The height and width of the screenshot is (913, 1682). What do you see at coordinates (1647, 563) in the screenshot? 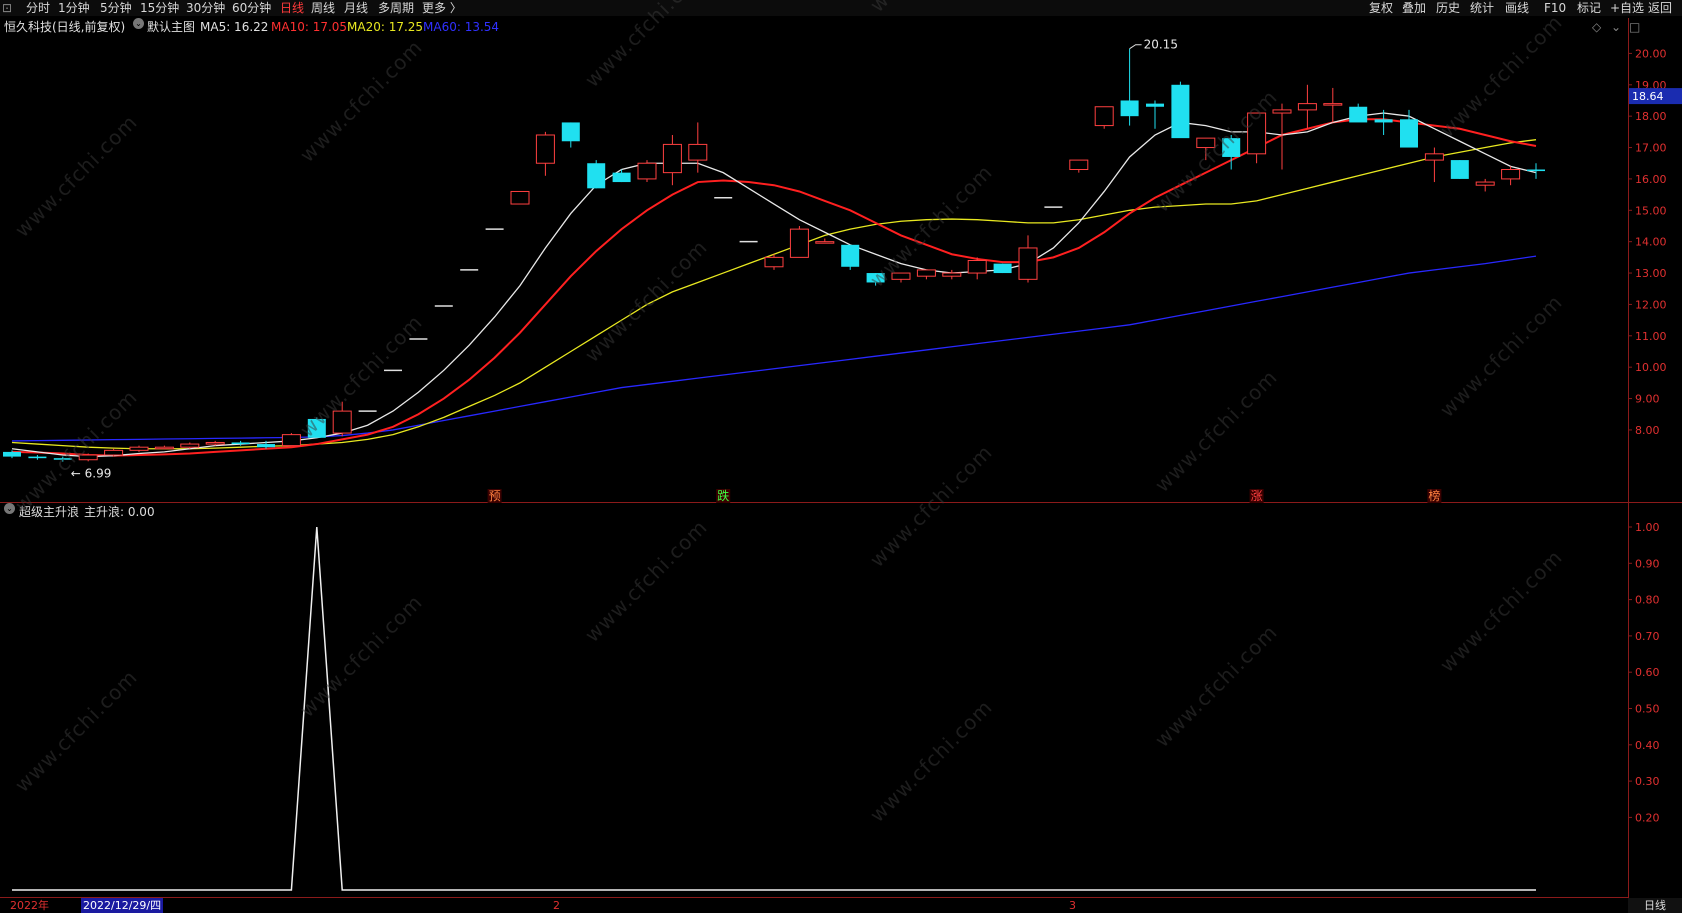
I see `indicator-axis-label: 0.90` at bounding box center [1647, 563].